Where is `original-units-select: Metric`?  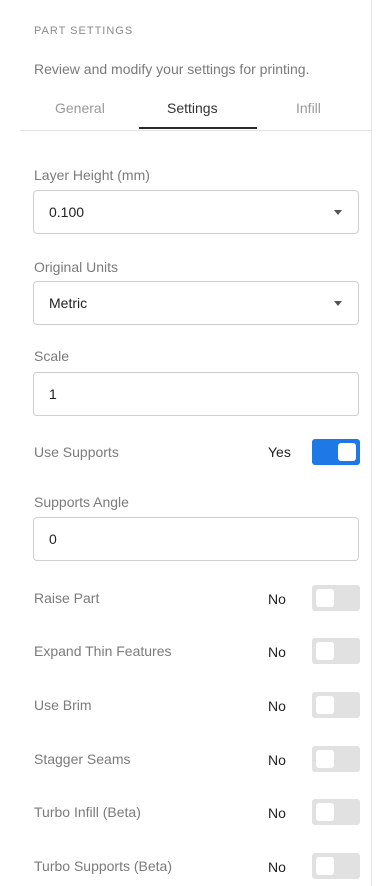 original-units-select: Metric is located at coordinates (196, 303).